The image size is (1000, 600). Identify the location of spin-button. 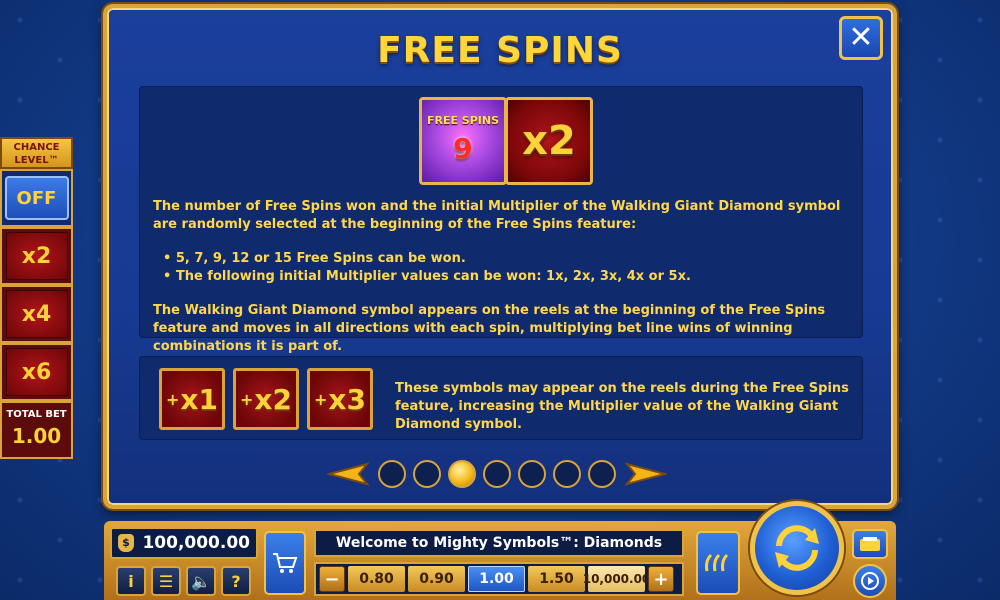
(797, 548).